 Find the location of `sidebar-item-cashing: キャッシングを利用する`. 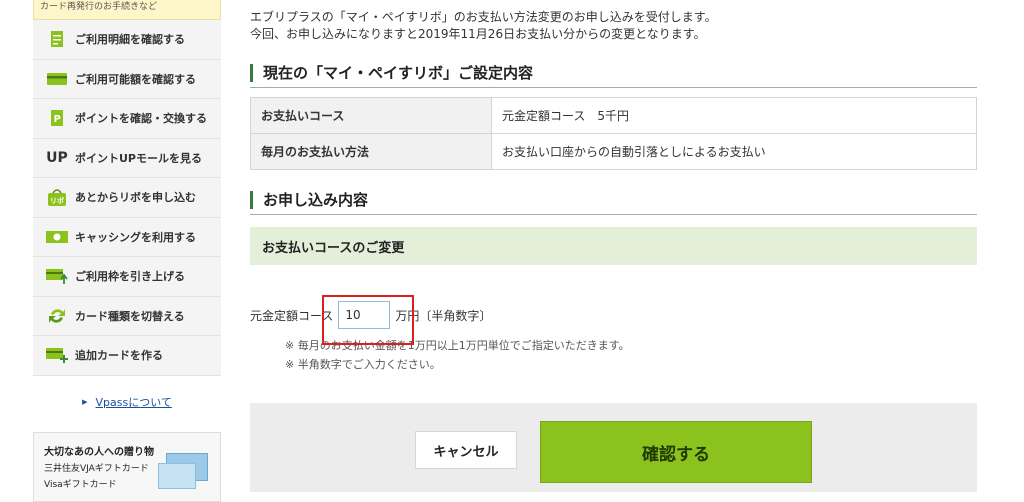

sidebar-item-cashing: キャッシングを利用する is located at coordinates (127, 237).